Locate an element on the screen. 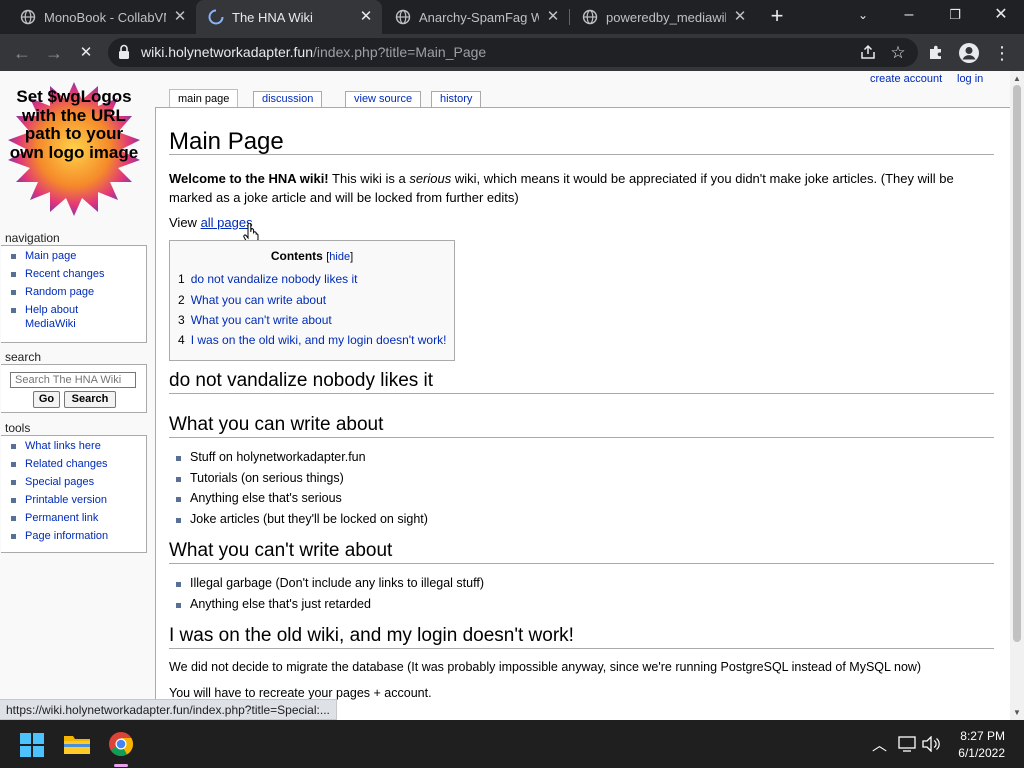  section-heading: What you can't write about is located at coordinates (281, 550).